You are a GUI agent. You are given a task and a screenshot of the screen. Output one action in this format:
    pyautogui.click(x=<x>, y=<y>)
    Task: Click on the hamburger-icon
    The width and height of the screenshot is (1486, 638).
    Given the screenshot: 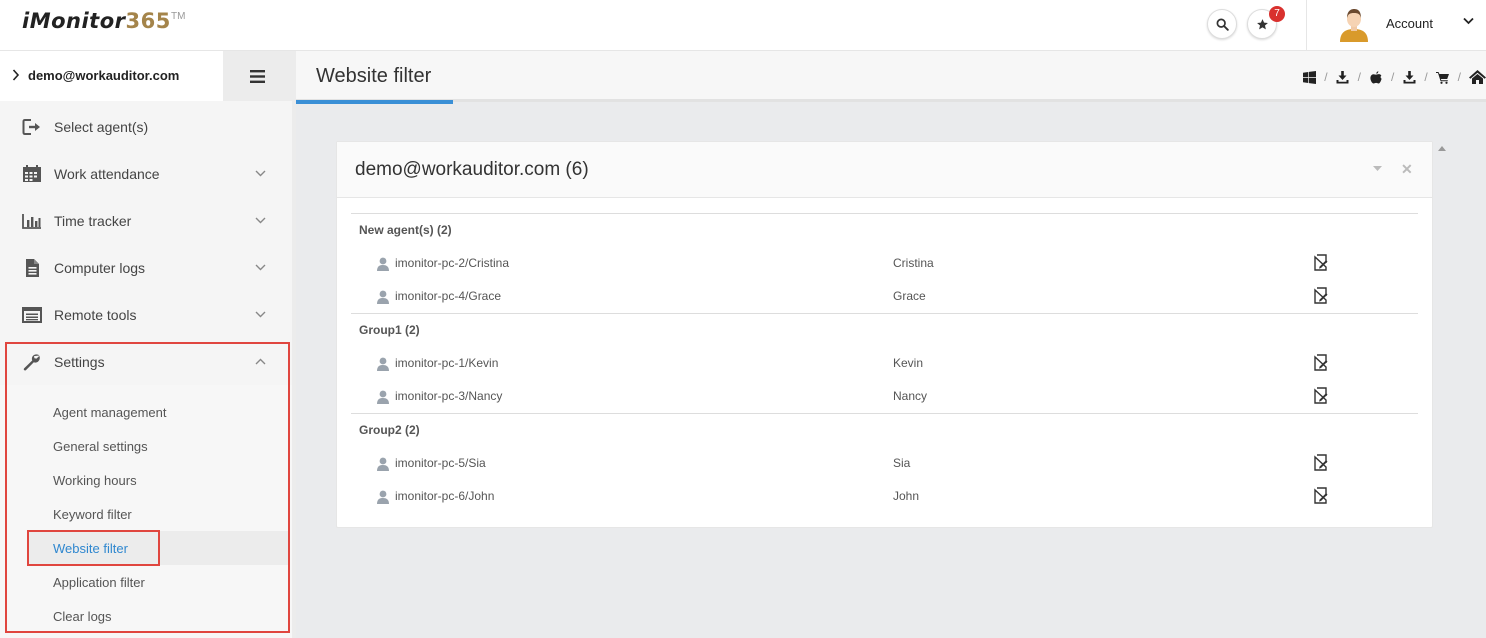 What is the action you would take?
    pyautogui.click(x=257, y=76)
    